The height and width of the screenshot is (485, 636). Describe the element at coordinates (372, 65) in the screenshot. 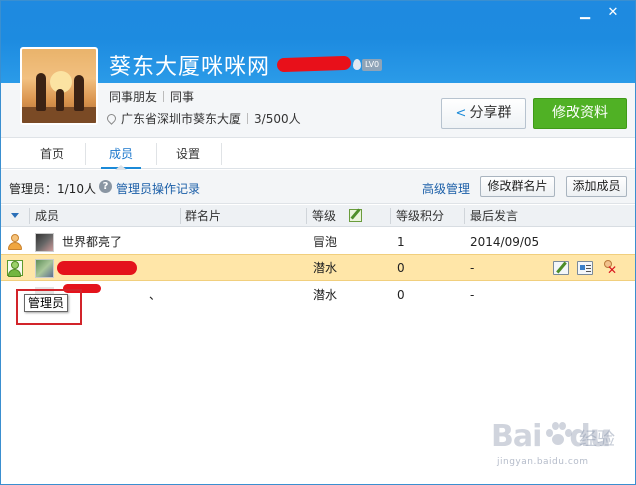

I see `level-badge: LV0` at that location.